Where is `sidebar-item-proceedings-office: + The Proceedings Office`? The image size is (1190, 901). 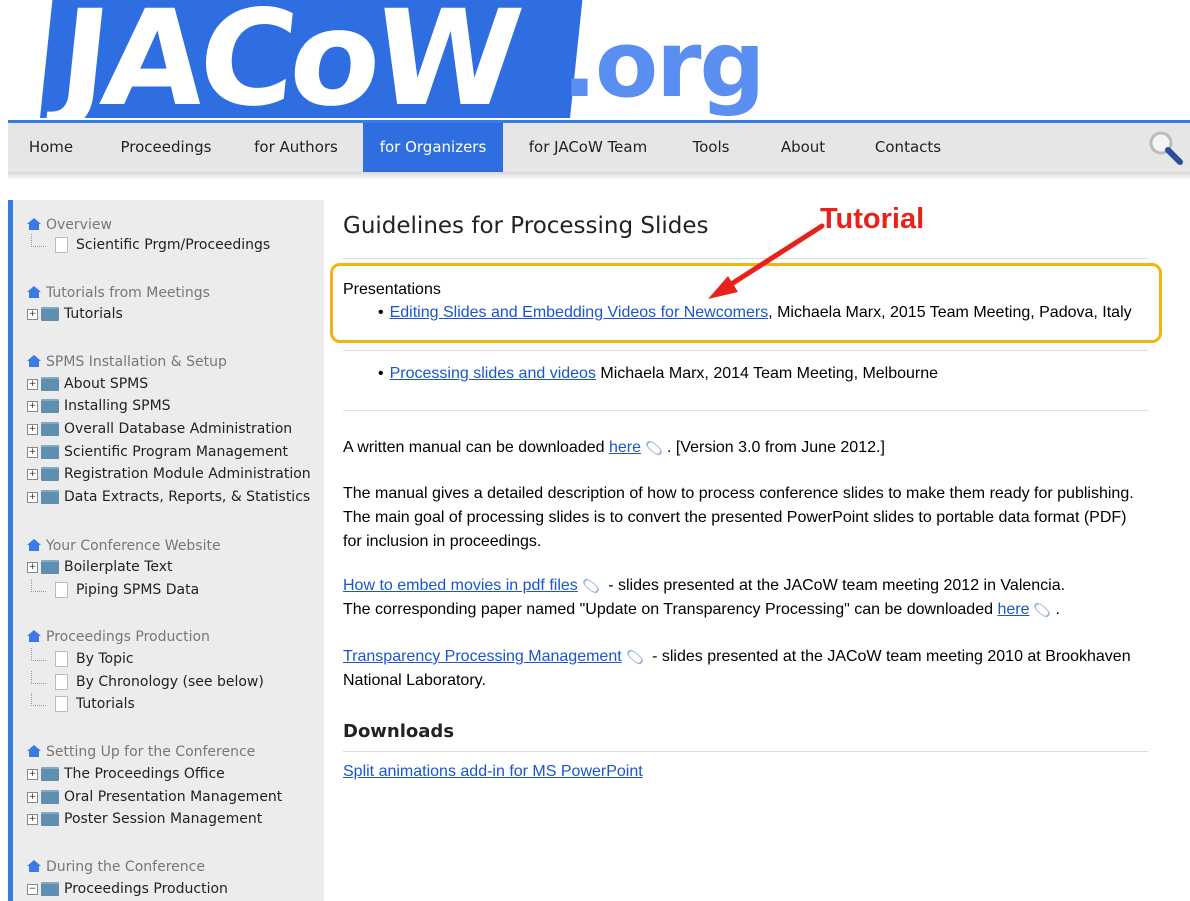 sidebar-item-proceedings-office: + The Proceedings Office is located at coordinates (126, 774).